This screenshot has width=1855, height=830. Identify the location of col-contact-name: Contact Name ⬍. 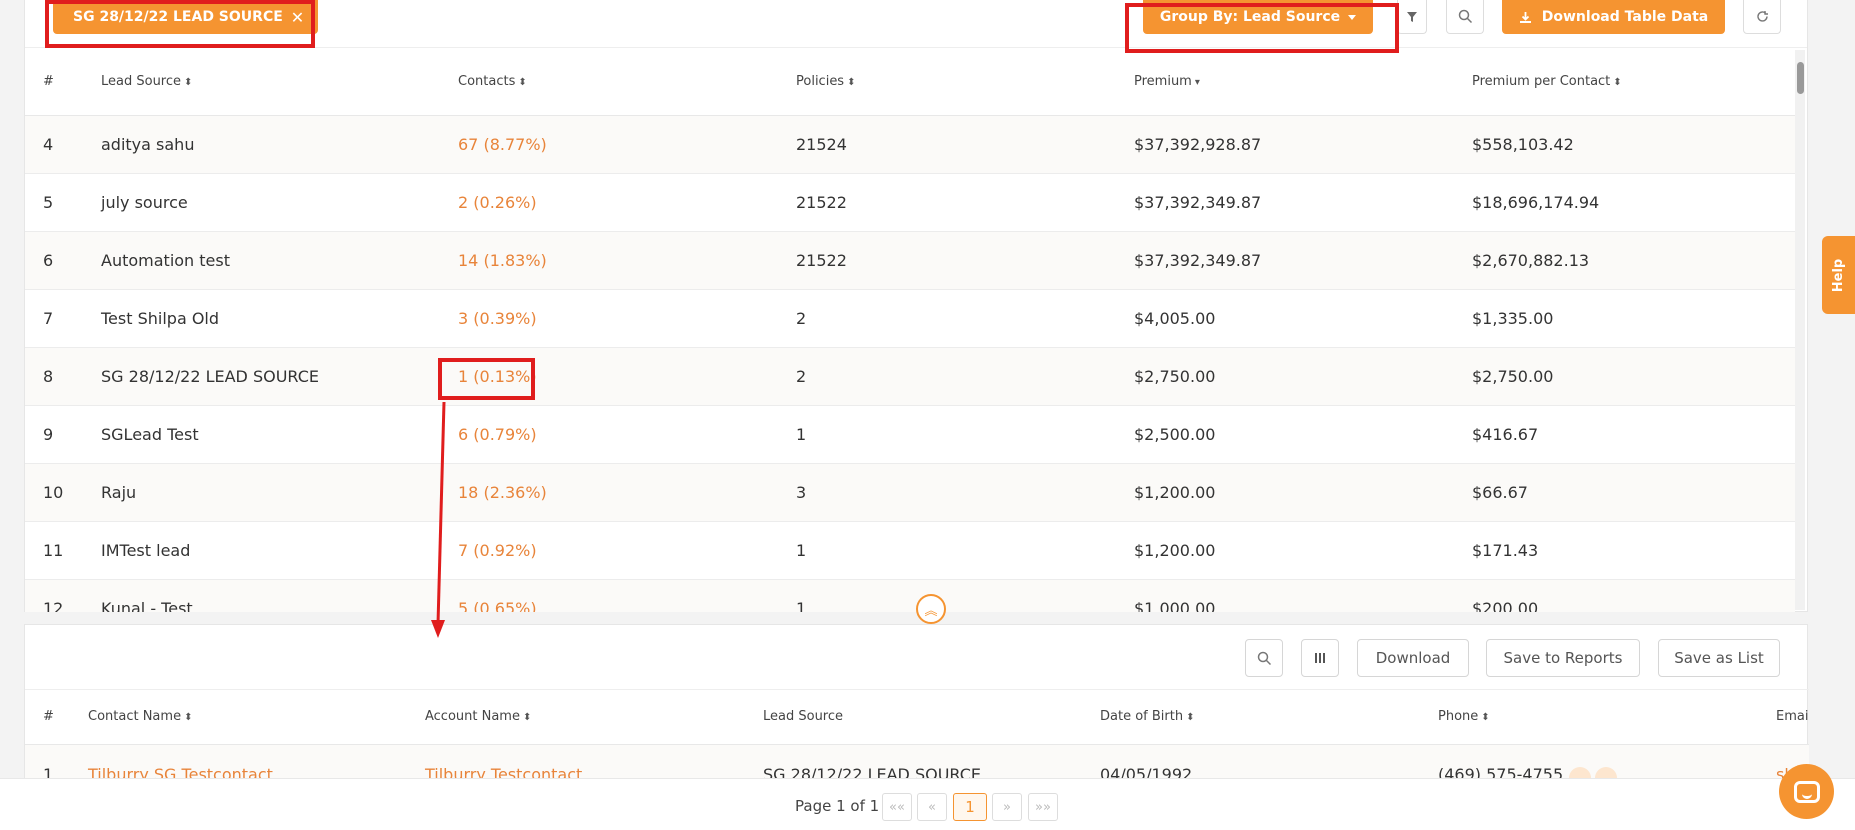
(140, 716).